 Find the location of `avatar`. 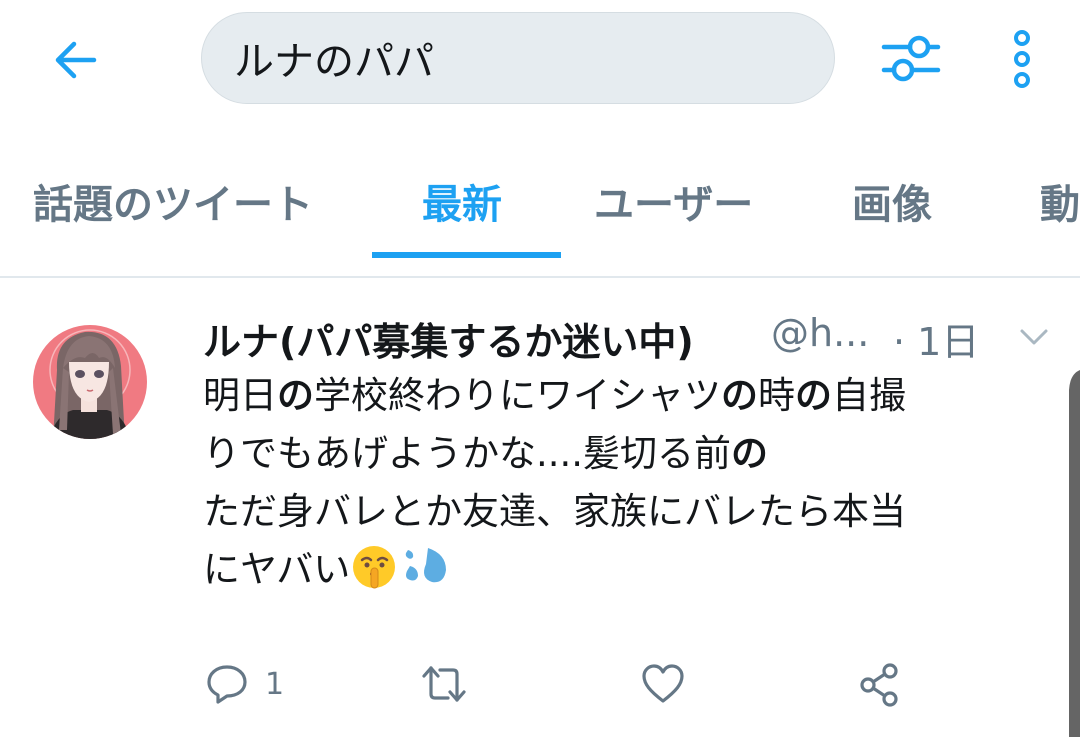

avatar is located at coordinates (90, 381).